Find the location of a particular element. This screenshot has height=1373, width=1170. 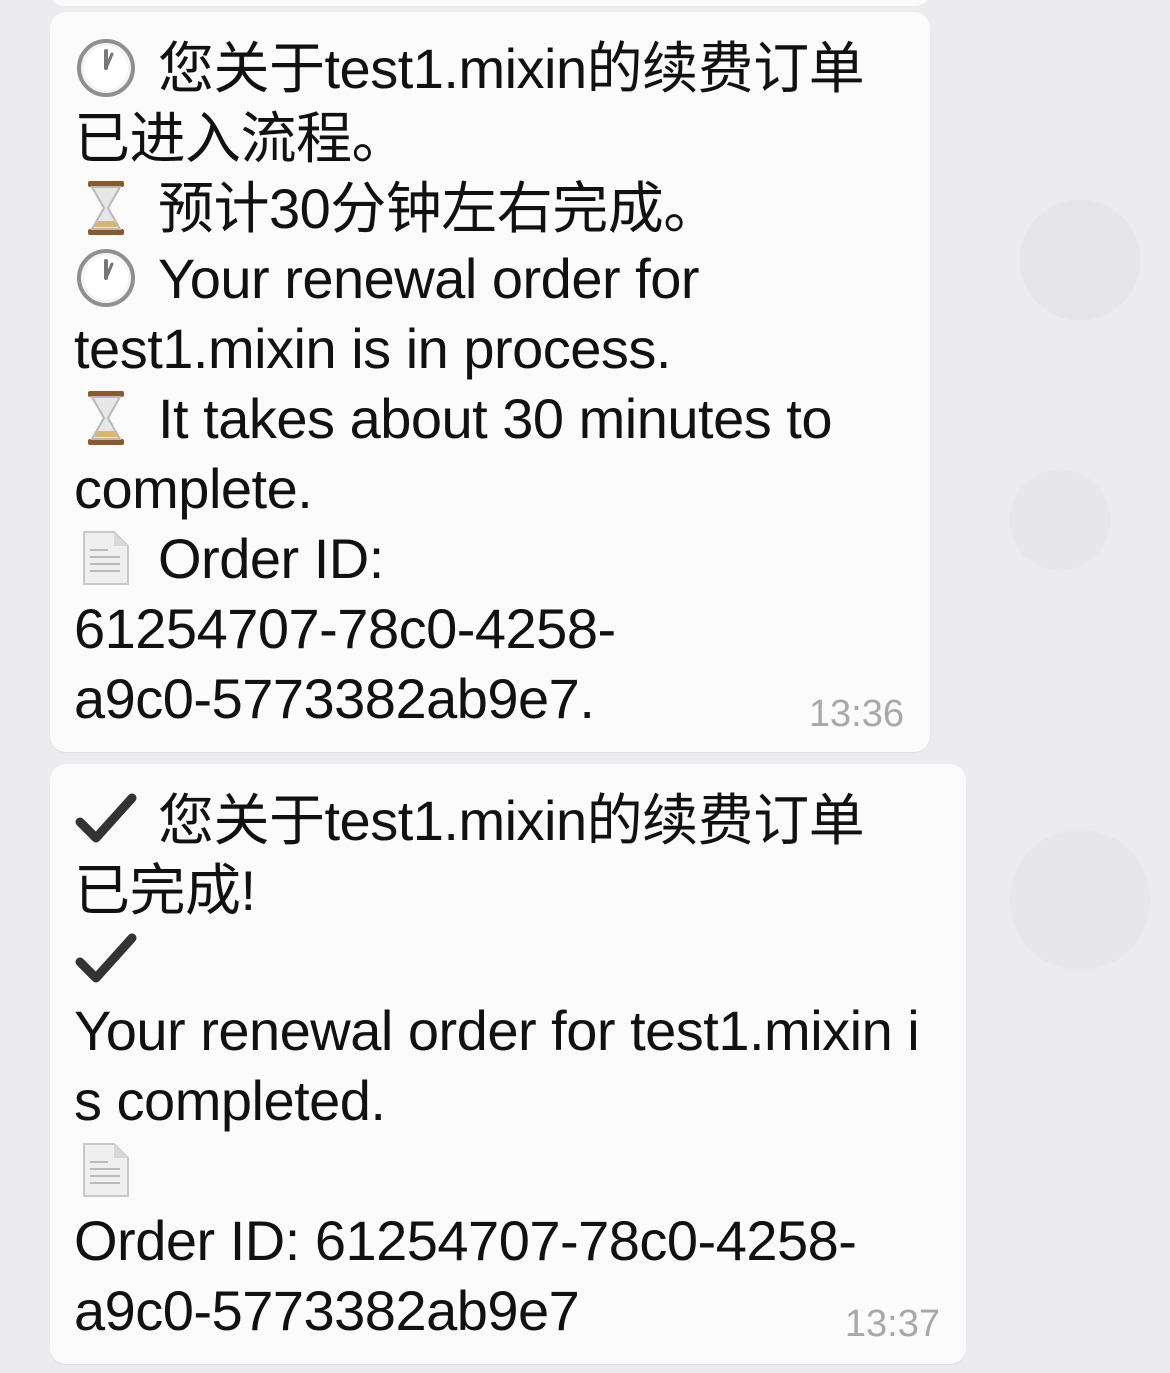

message-line-text: 61254707-78c0-4258- is located at coordinates (345, 628).